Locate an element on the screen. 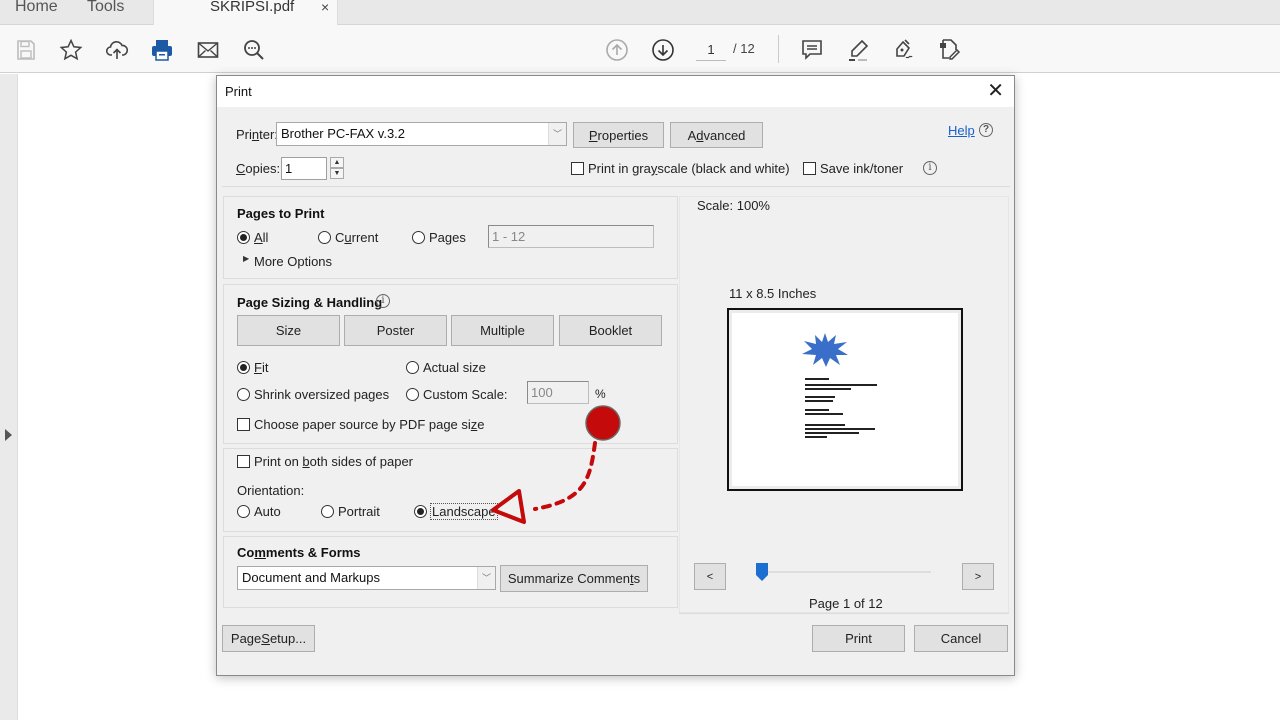  radio-actual-size is located at coordinates (412, 367).